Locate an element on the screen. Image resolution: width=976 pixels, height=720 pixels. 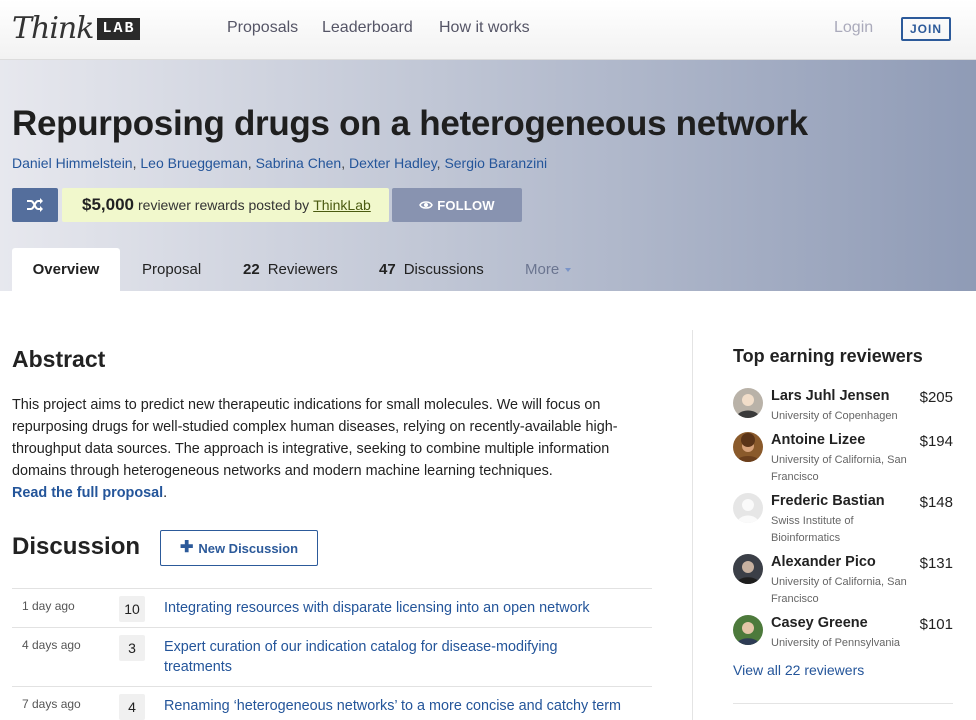
nav-leaderboard: Leaderboard is located at coordinates (367, 28).